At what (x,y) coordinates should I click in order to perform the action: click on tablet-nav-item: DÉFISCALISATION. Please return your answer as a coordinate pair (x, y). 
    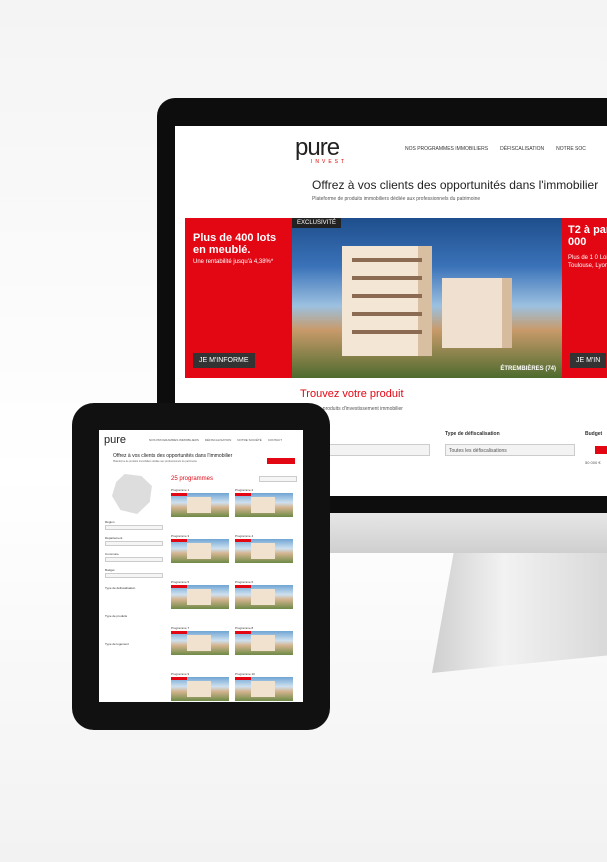
    Looking at the image, I should click on (218, 440).